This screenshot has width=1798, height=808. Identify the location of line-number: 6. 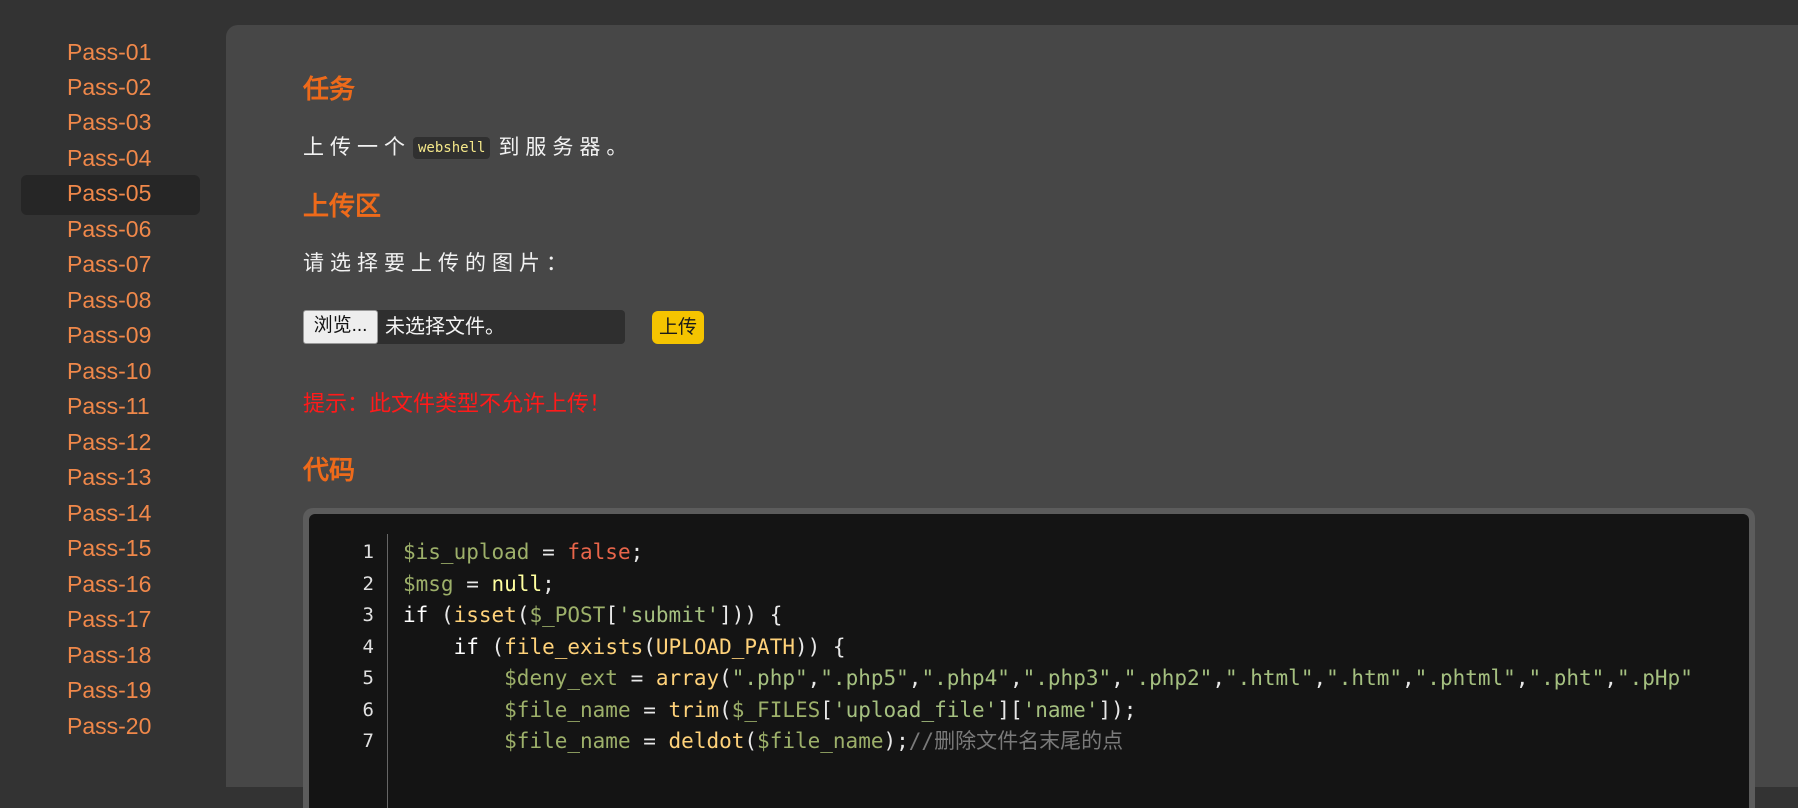
(368, 709).